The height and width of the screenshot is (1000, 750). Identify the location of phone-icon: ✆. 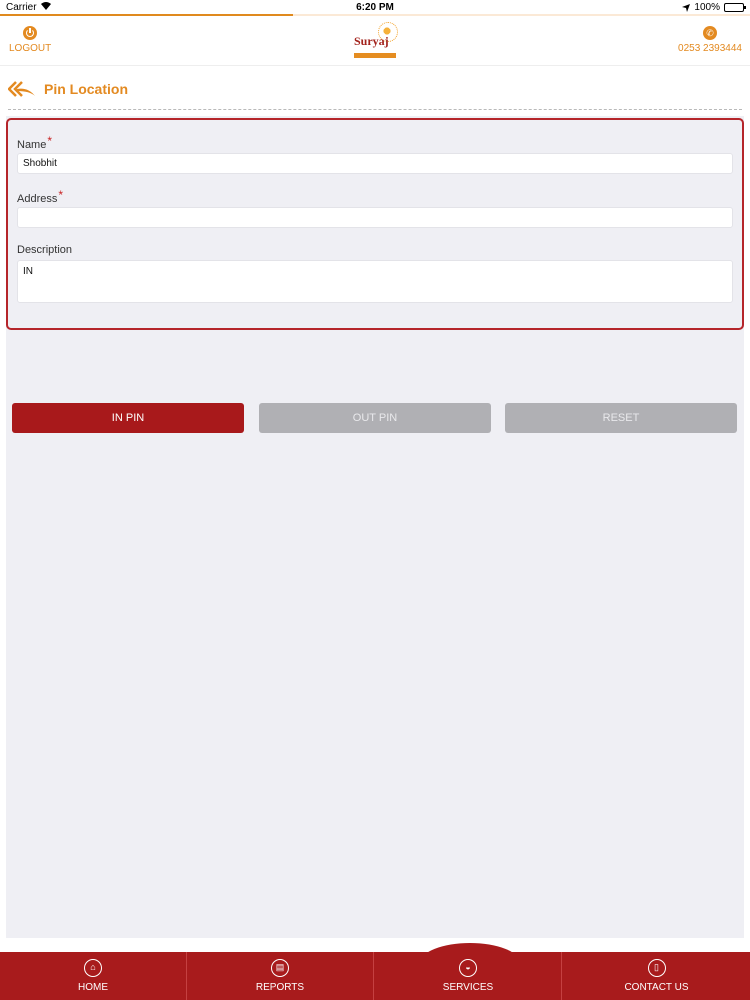
(710, 33).